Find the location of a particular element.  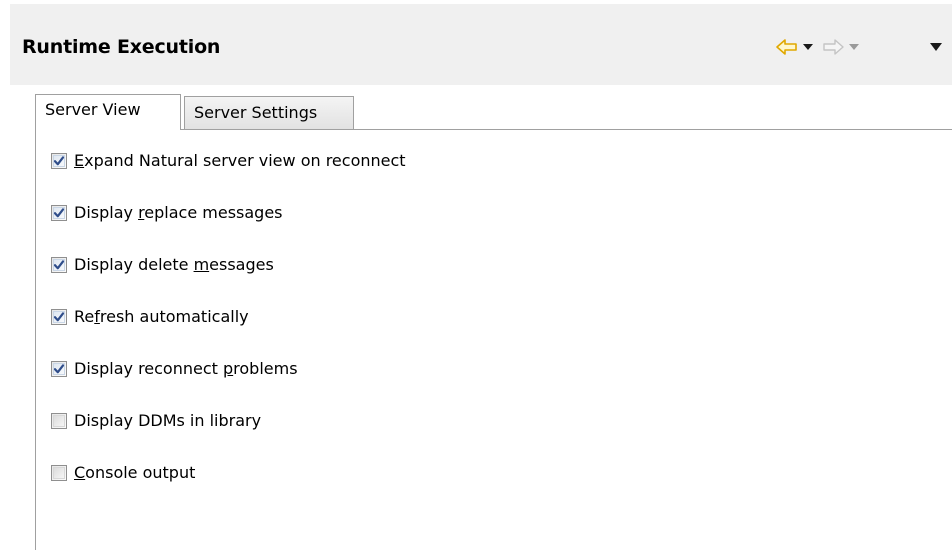

option-display-reconnect-problems: Display reconnect problems is located at coordinates (174, 369).